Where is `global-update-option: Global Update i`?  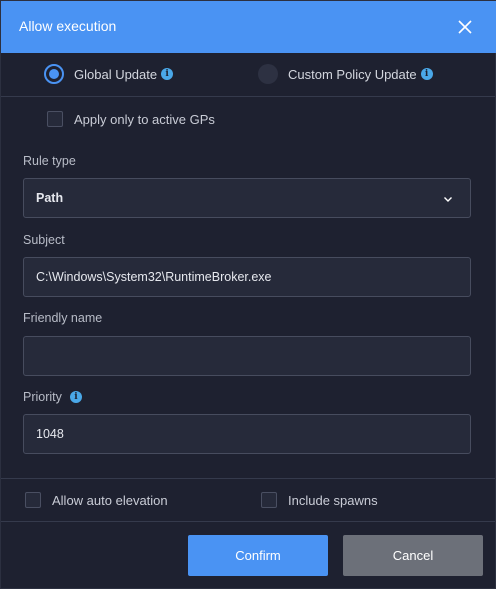
global-update-option: Global Update i is located at coordinates (109, 74).